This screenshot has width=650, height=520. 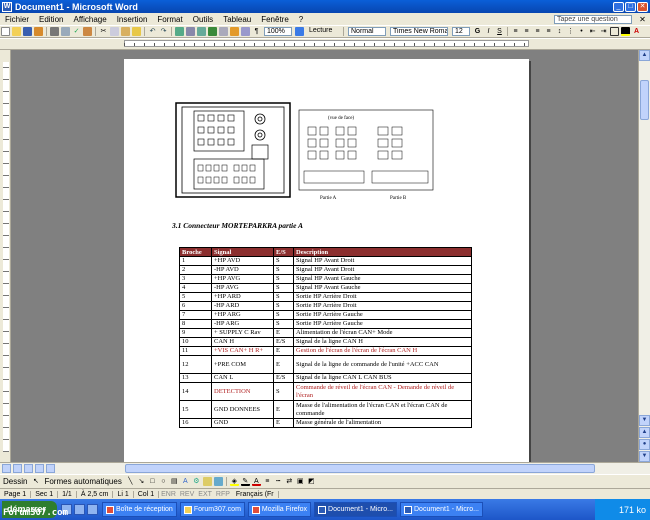 I want to click on menu-insertion: Insertion, so click(x=132, y=19).